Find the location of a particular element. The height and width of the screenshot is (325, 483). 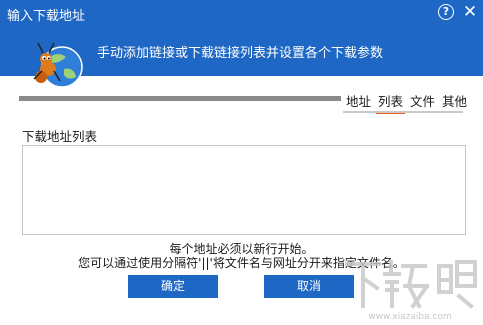

tab-address: 地址 is located at coordinates (358, 102).